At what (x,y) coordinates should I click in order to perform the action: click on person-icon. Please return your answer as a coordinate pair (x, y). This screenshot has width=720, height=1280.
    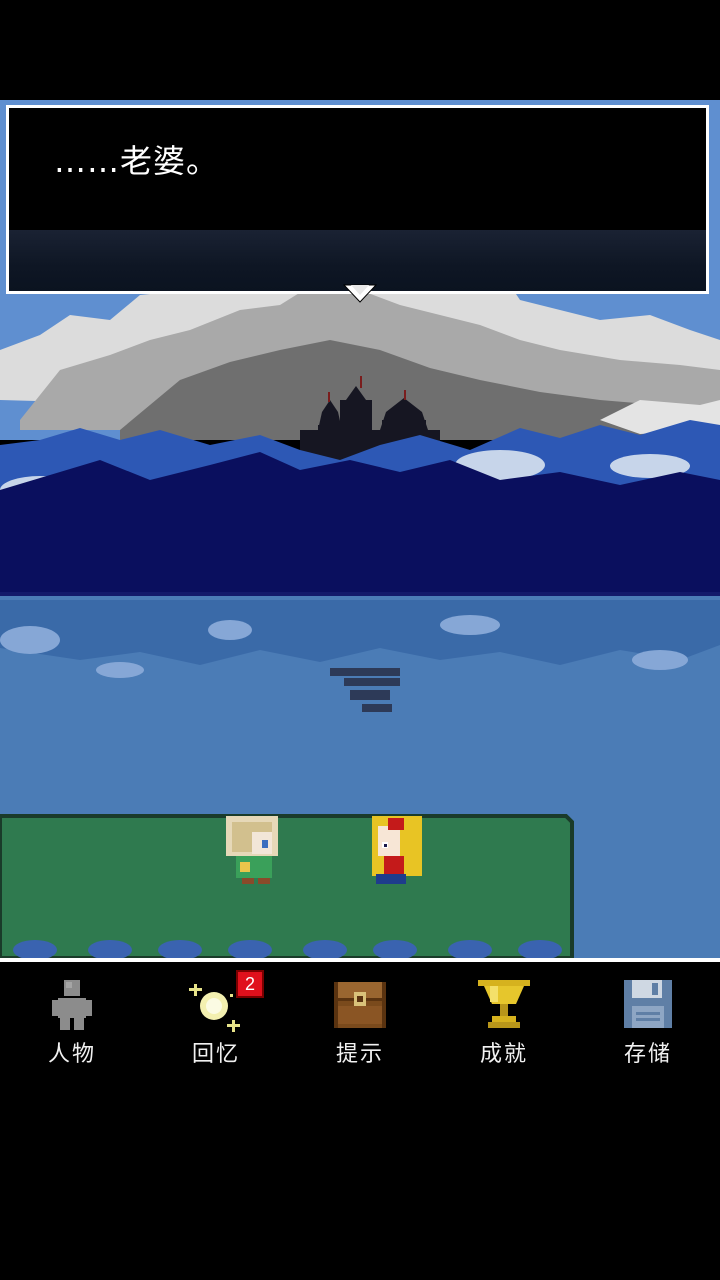
    Looking at the image, I should click on (72, 1005).